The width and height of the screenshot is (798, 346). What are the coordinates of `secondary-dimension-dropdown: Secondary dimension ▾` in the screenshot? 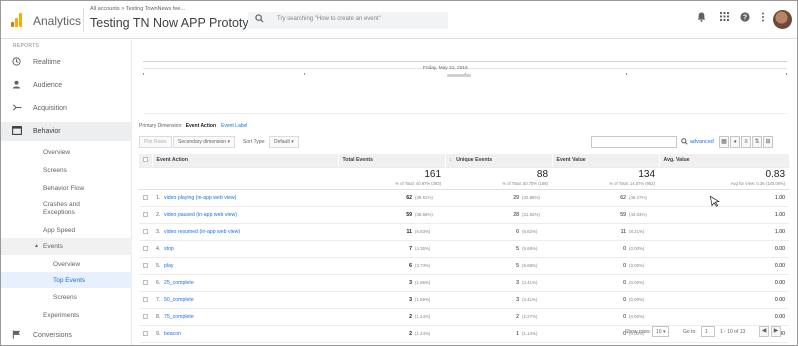 It's located at (204, 142).